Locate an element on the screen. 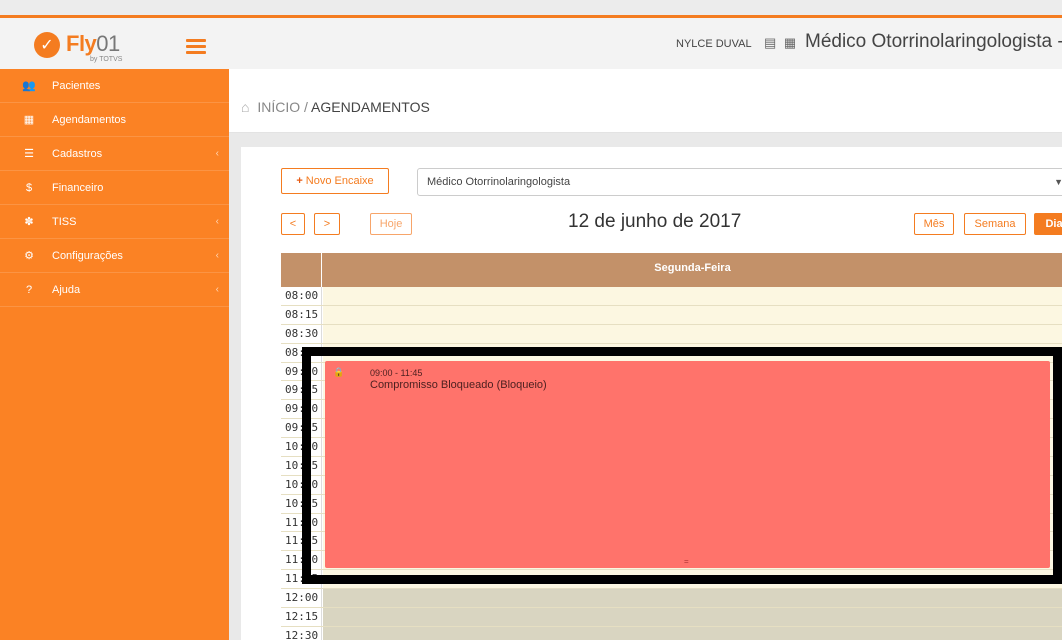 The width and height of the screenshot is (1062, 640). time-label: 09:45 is located at coordinates (301, 428).